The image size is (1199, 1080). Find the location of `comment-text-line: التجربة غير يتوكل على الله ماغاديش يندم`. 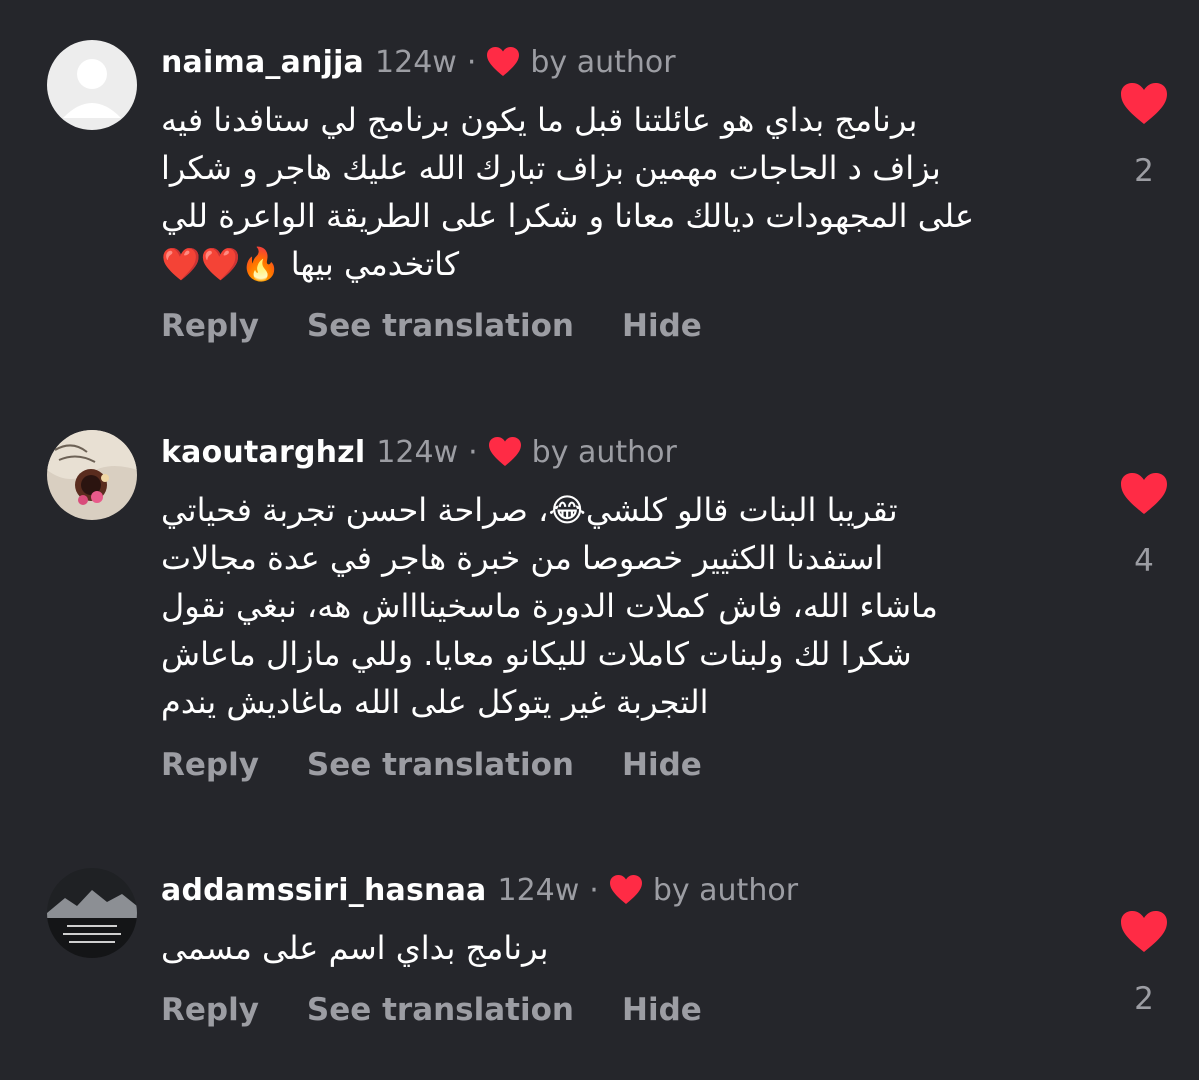

comment-text-line: التجربة غير يتوكل على الله ماغاديش يندم is located at coordinates (435, 702).